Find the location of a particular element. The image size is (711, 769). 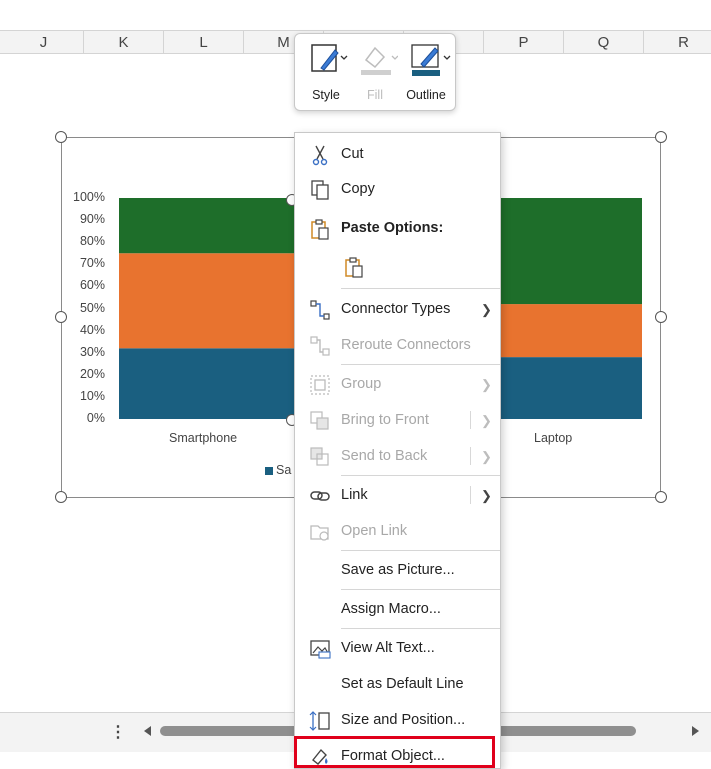

fill-label: Fill is located at coordinates (375, 95).